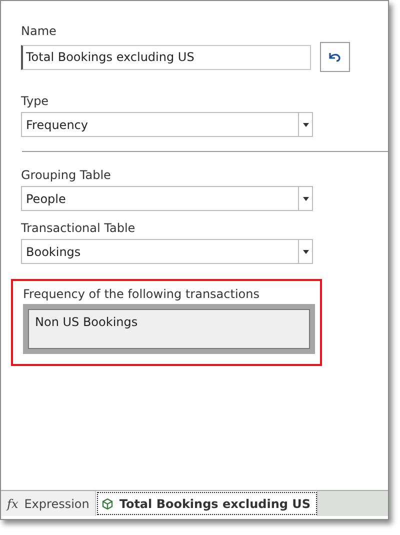 The image size is (400, 535). I want to click on field-label: Type, so click(35, 101).